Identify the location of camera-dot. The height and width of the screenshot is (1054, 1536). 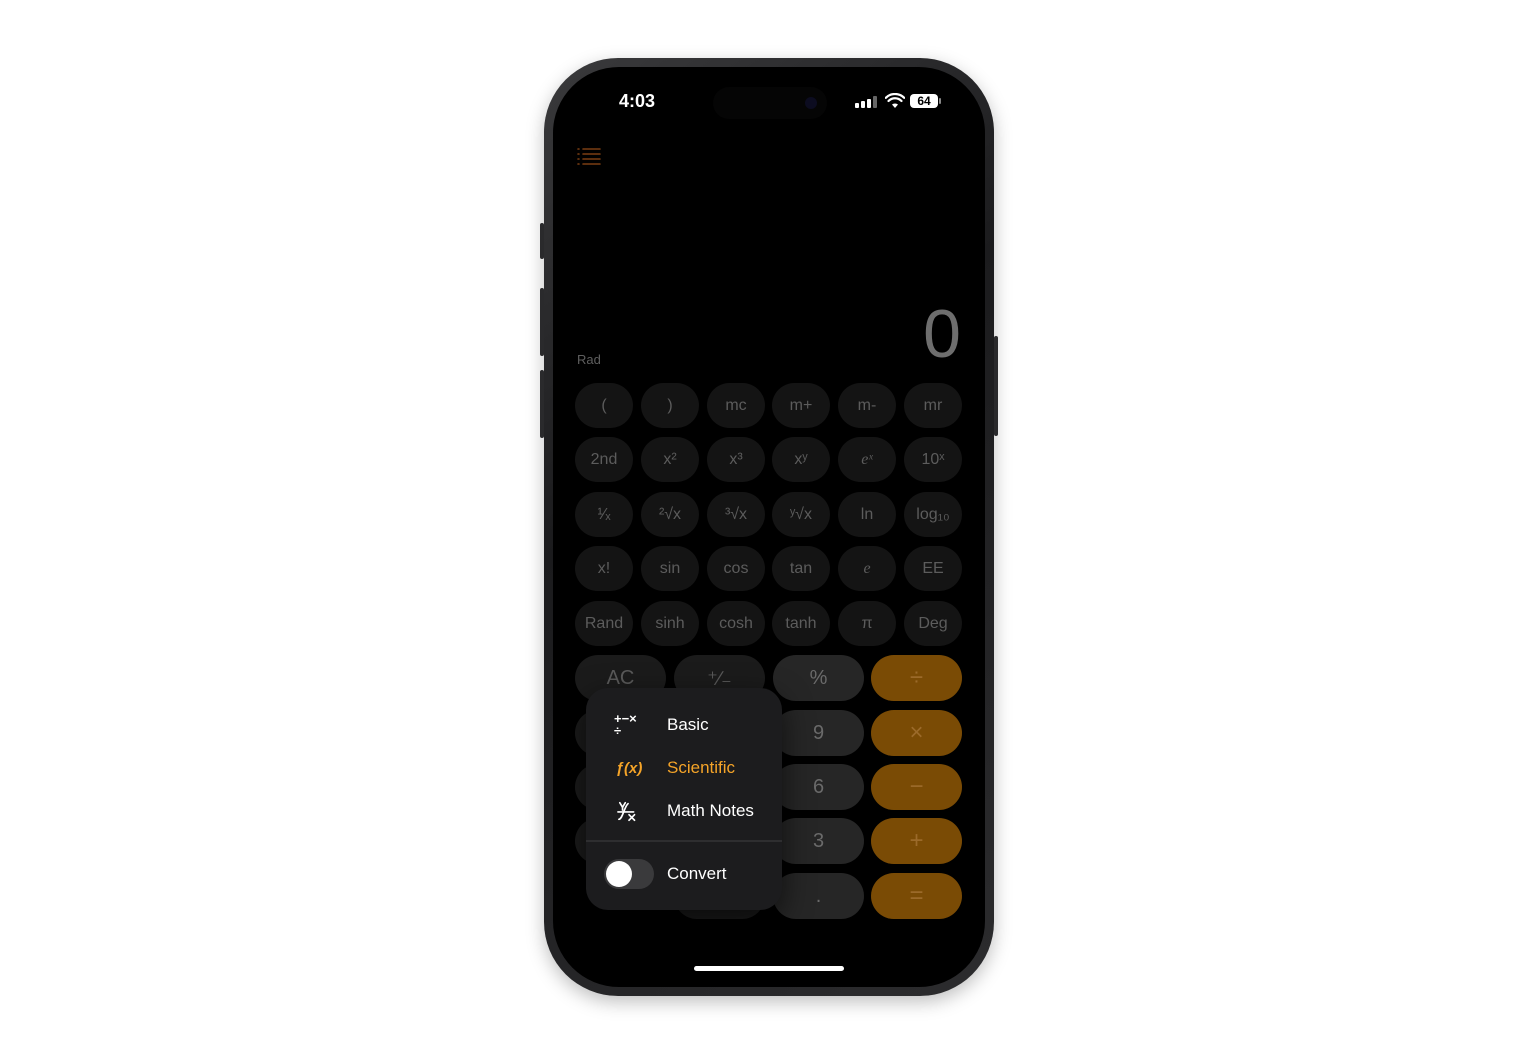
(811, 103).